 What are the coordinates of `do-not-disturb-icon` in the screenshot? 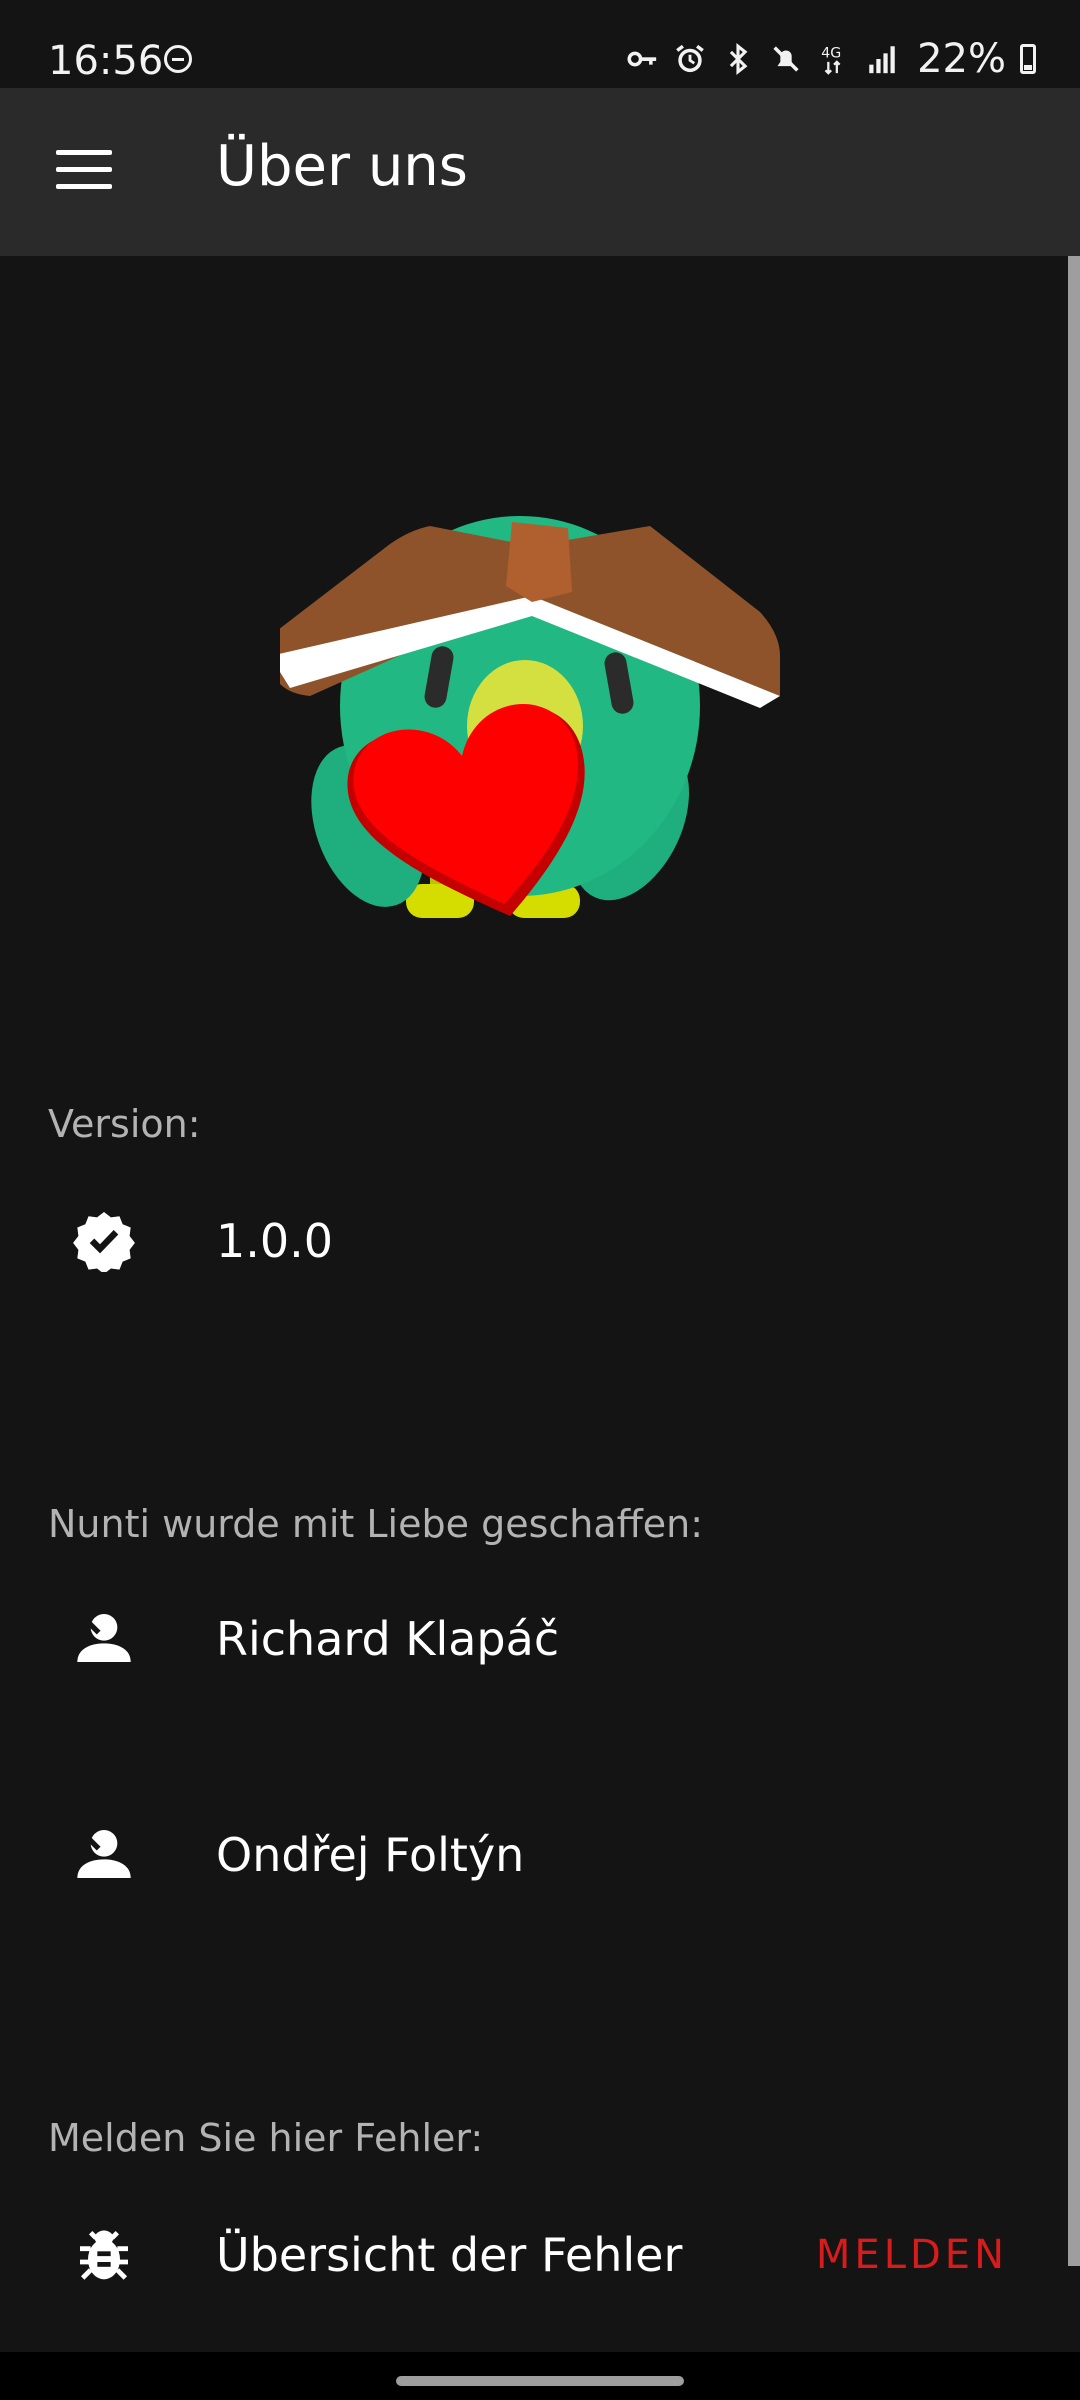 It's located at (178, 59).